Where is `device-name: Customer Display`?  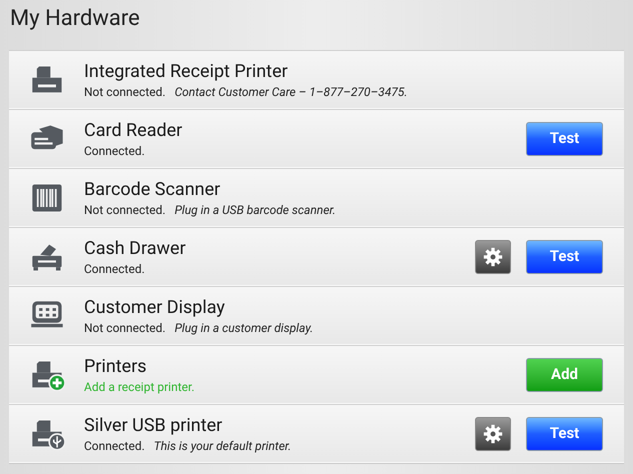
device-name: Customer Display is located at coordinates (155, 308).